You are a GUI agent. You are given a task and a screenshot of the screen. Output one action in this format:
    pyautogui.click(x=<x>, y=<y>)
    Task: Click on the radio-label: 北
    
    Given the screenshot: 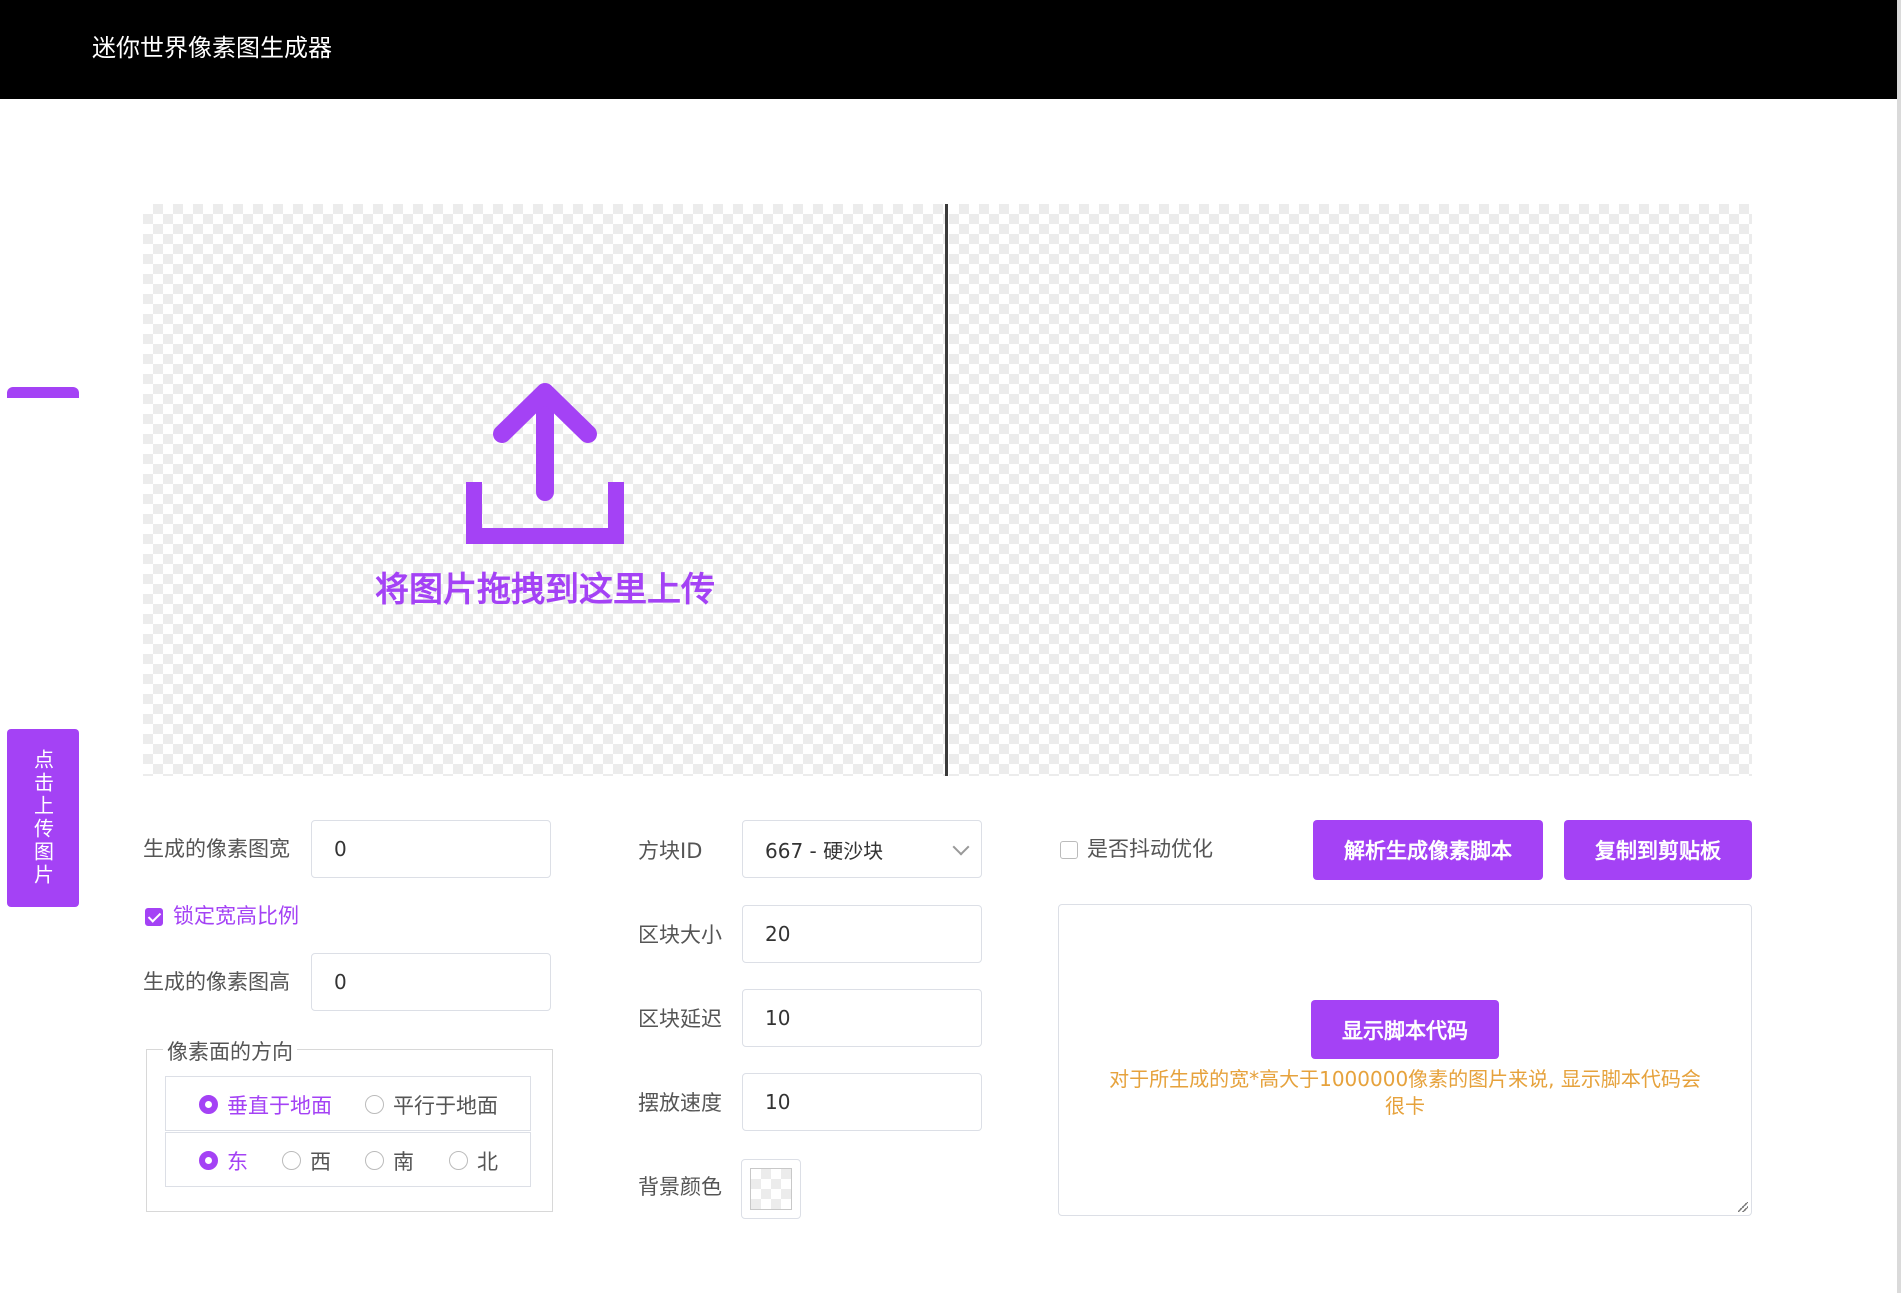 What is the action you would take?
    pyautogui.click(x=487, y=1161)
    